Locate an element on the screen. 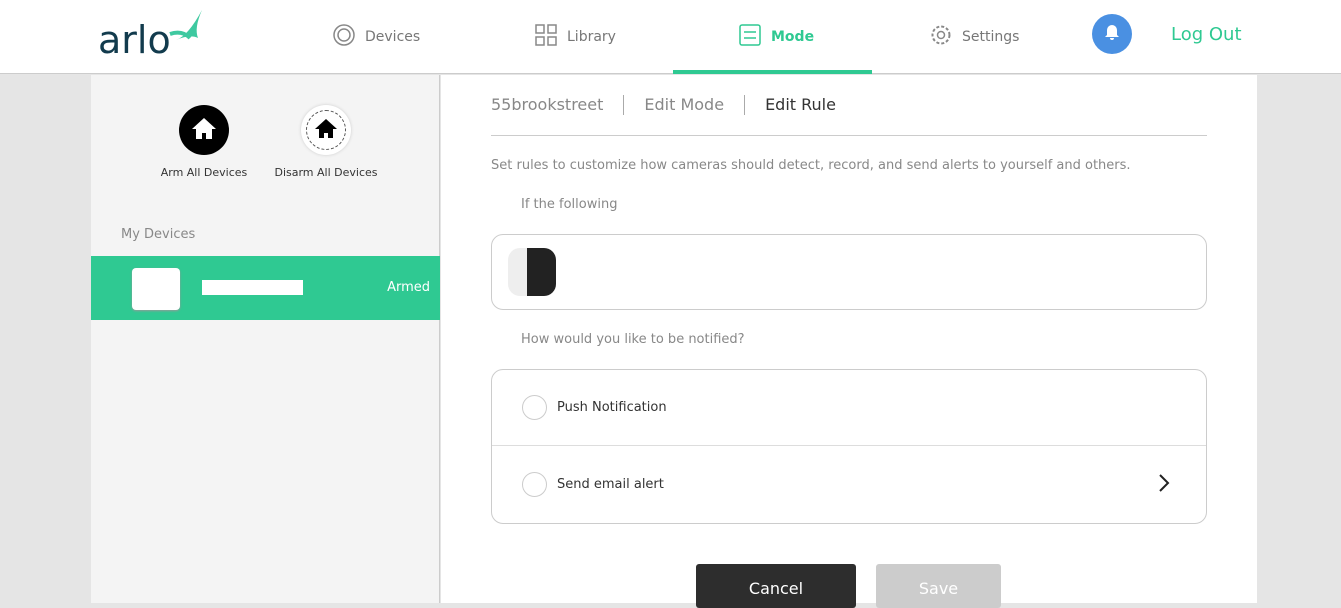 Image resolution: width=1341 pixels, height=608 pixels. my-devices-heading: My Devices is located at coordinates (158, 234).